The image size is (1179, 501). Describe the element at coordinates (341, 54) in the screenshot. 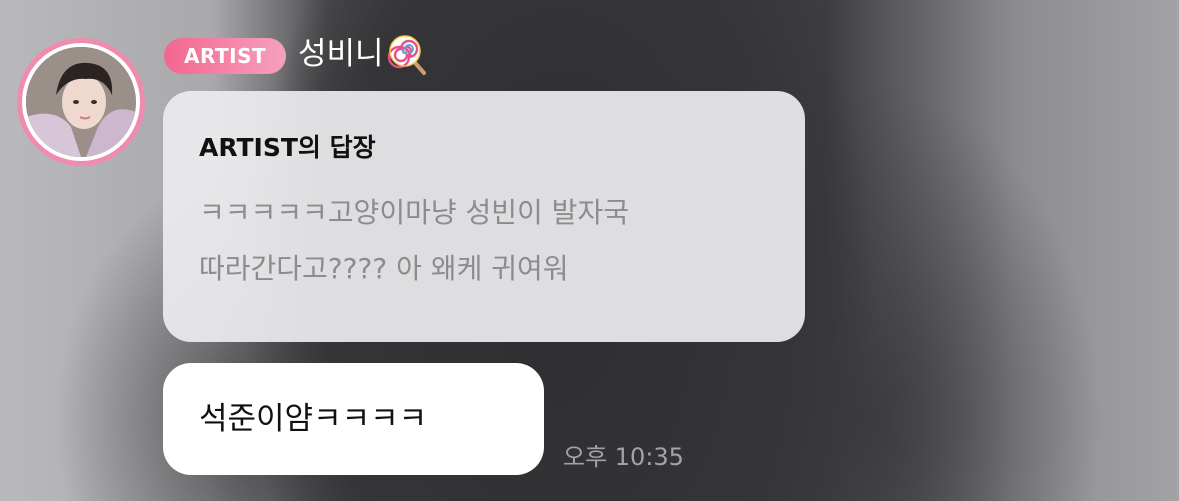

I see `sender-name: 성비니` at that location.